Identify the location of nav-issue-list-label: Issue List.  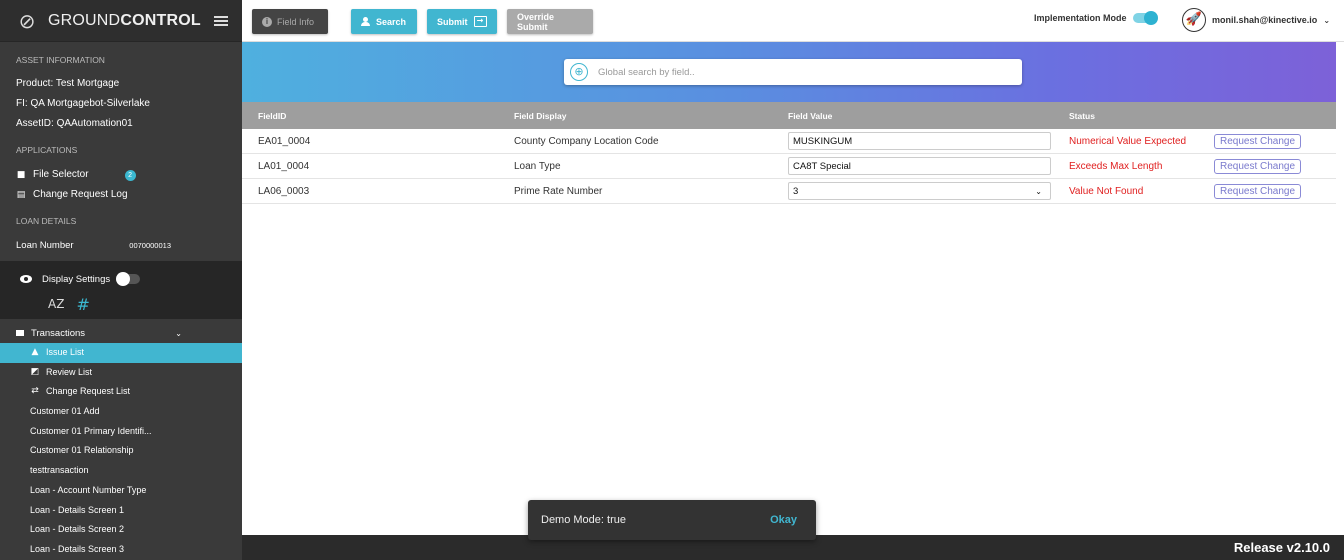
(65, 352).